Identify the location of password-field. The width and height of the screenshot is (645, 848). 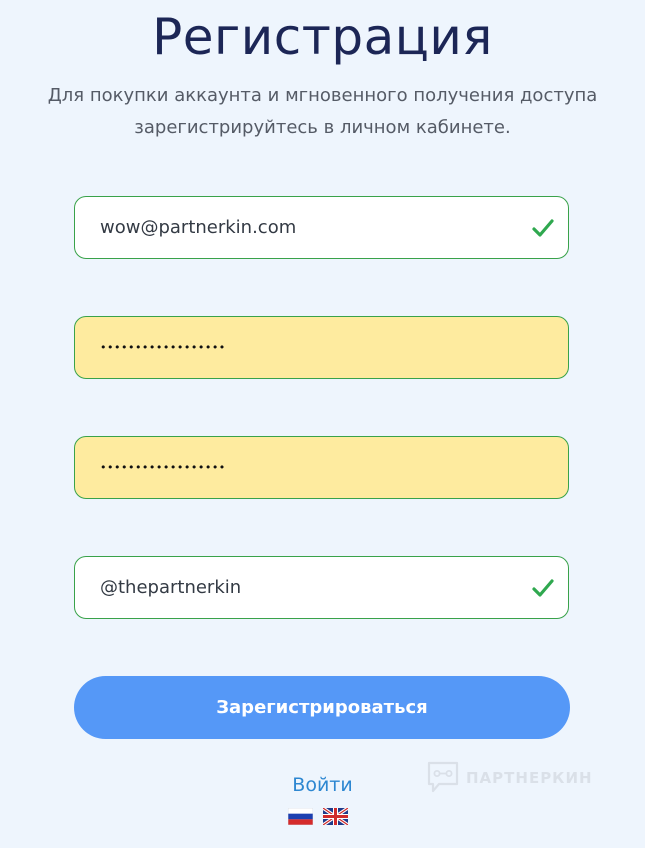
(304, 347).